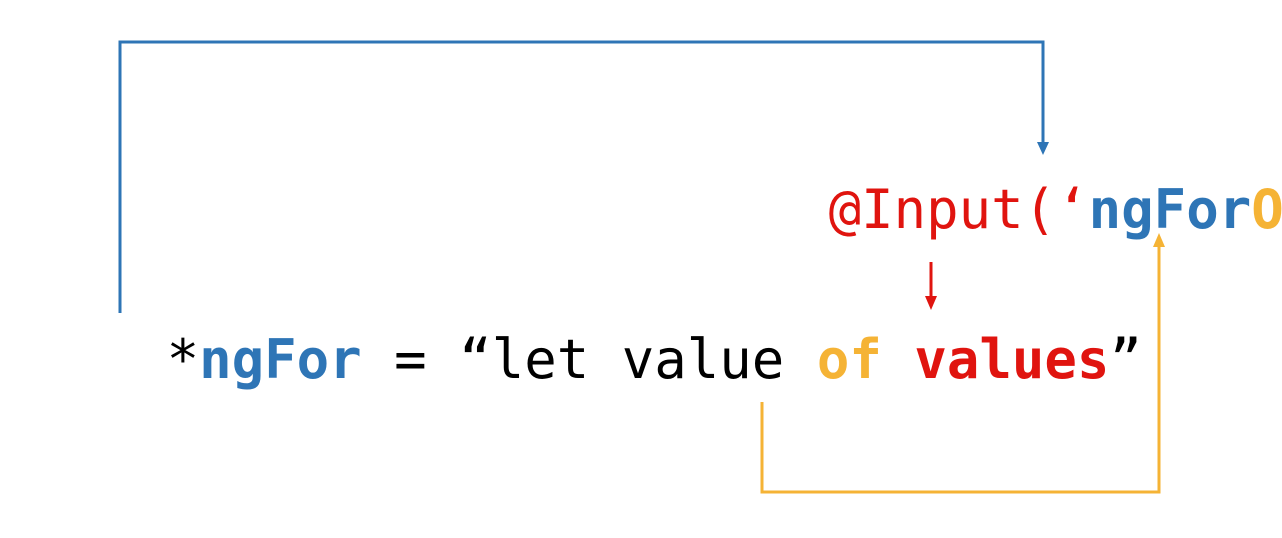 The image size is (1282, 538). I want to click on blue-arrowhead-icon, so click(1043, 148).